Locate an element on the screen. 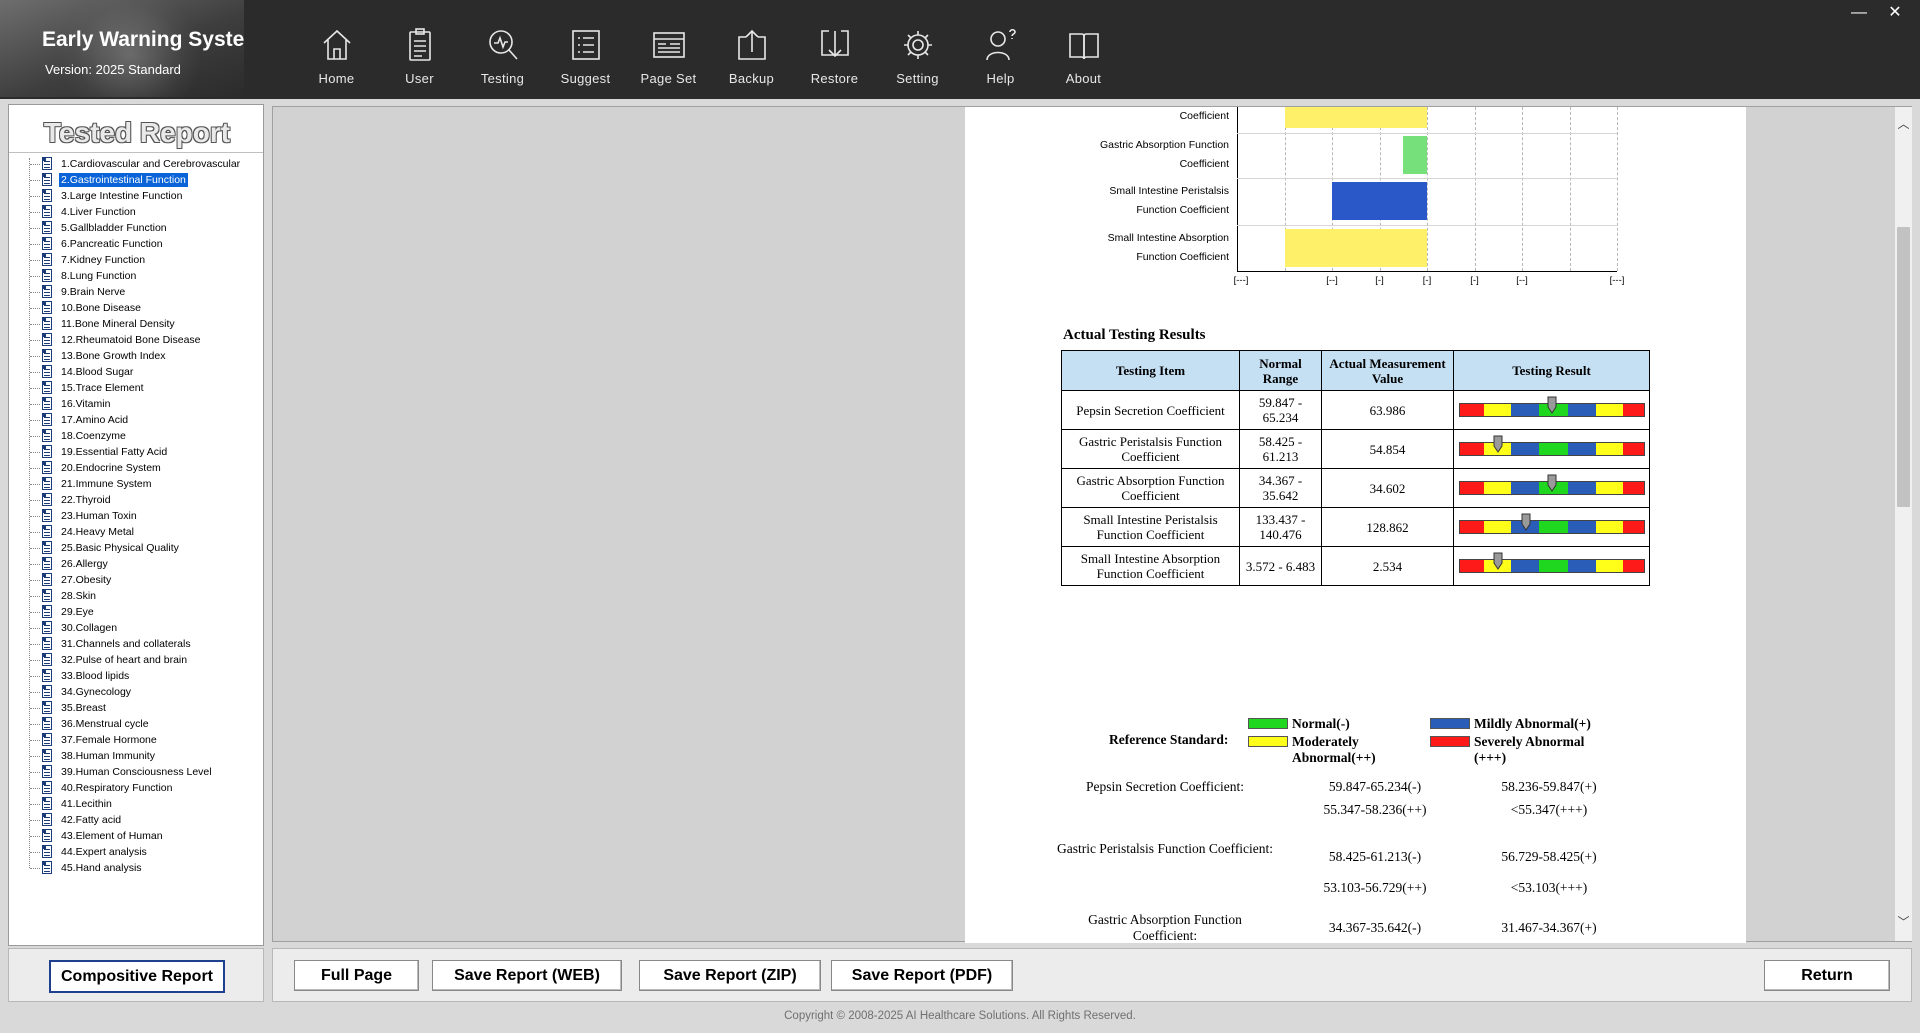 The width and height of the screenshot is (1920, 1033). return-button: Return is located at coordinates (1827, 975).